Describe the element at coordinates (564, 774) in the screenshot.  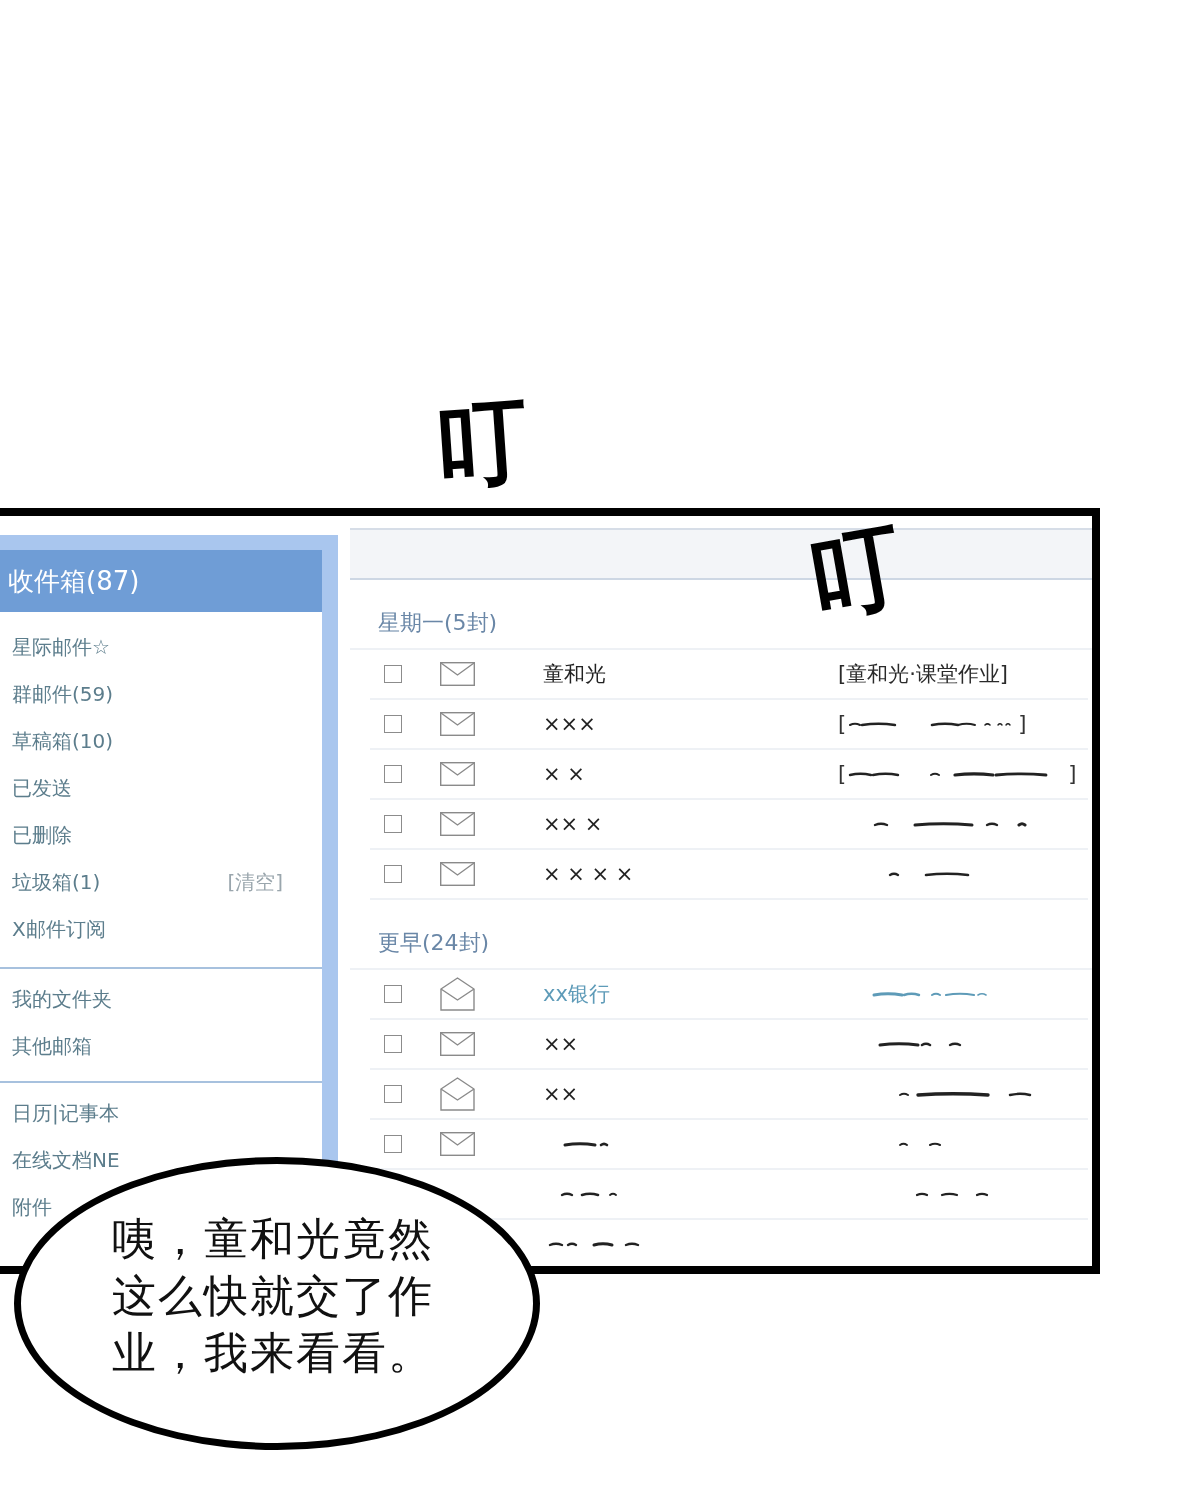
I see `sender-name: × ×` at that location.